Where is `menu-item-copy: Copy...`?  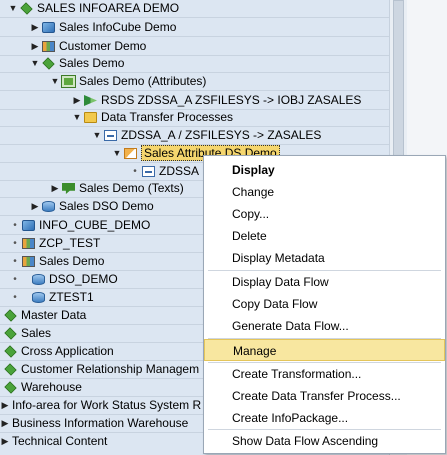
menu-item-copy: Copy... is located at coordinates (324, 214).